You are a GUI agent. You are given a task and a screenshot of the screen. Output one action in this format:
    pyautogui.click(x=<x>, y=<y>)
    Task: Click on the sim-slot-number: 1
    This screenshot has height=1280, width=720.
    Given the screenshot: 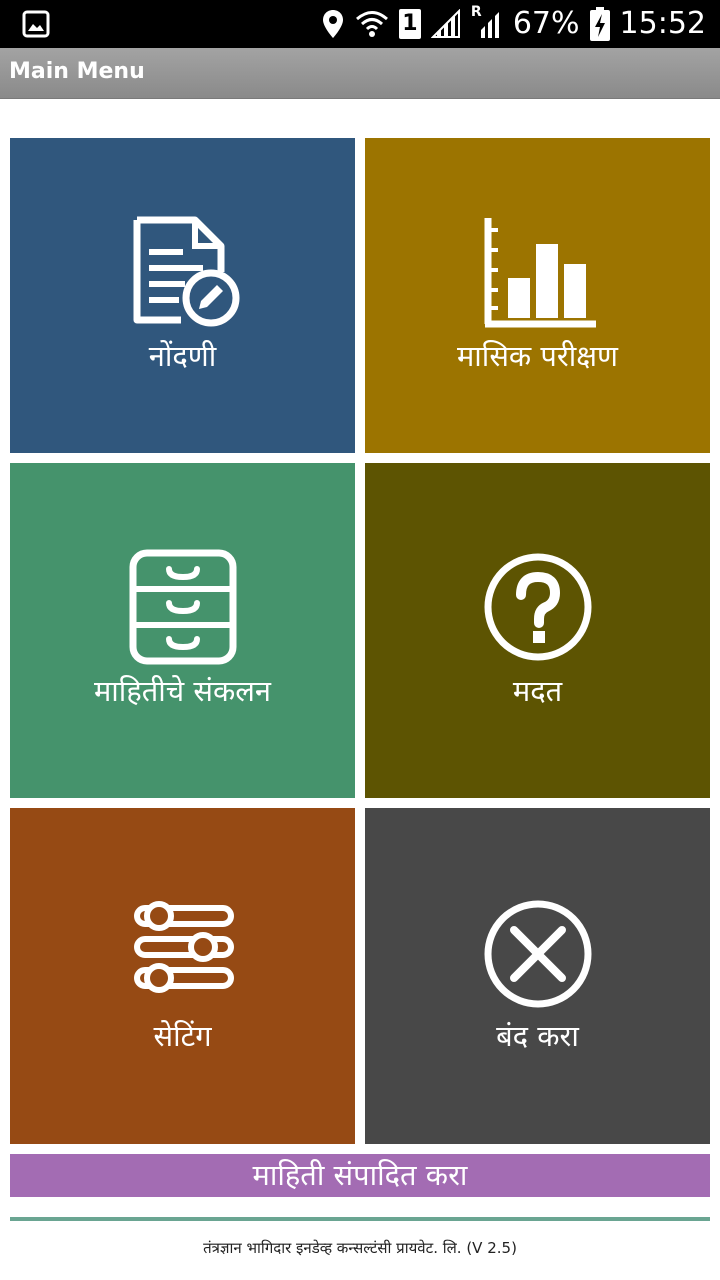 What is the action you would take?
    pyautogui.click(x=410, y=23)
    